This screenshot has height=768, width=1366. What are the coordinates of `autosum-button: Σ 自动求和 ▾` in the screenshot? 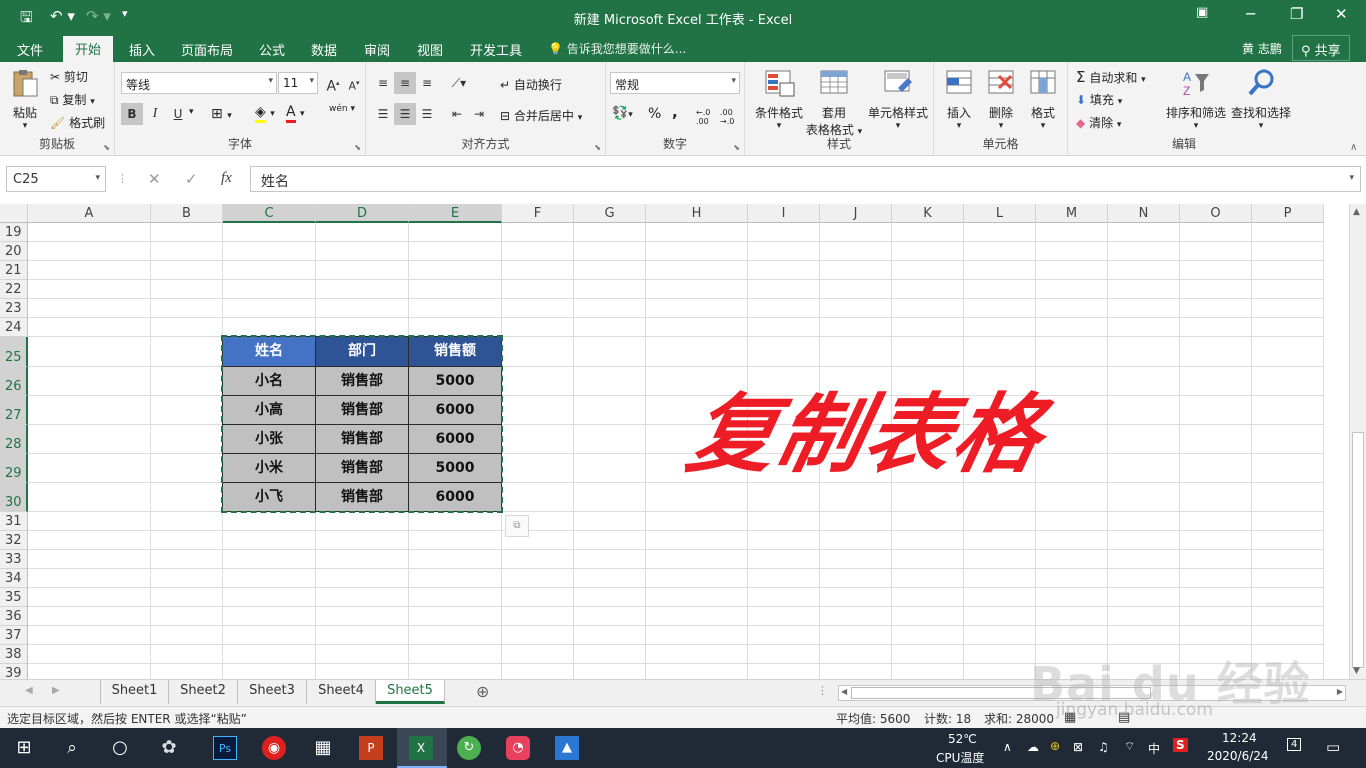 It's located at (1111, 77).